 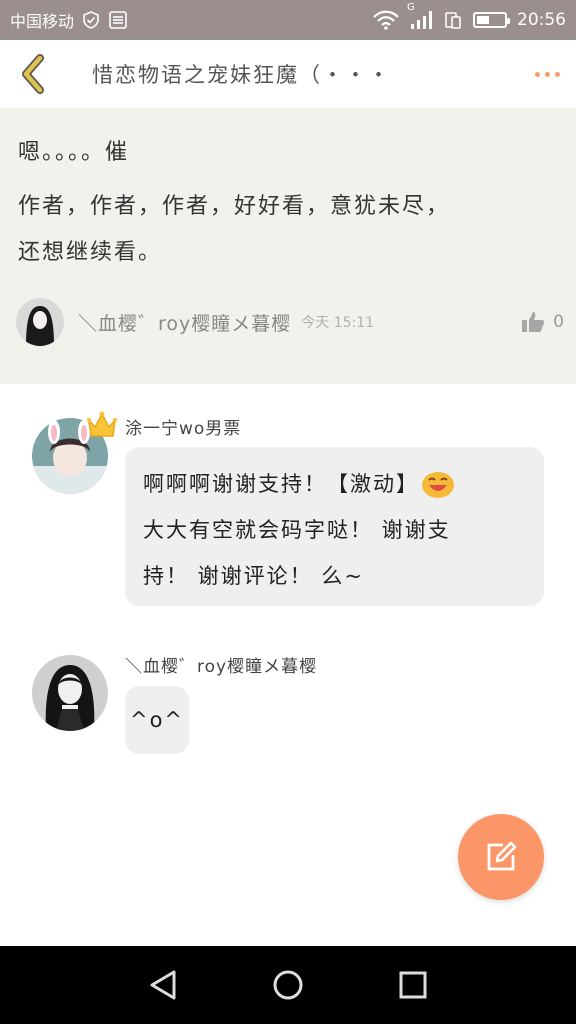 What do you see at coordinates (281, 484) in the screenshot?
I see `reply-line-text: 啊啊啊谢谢支持！【激动】` at bounding box center [281, 484].